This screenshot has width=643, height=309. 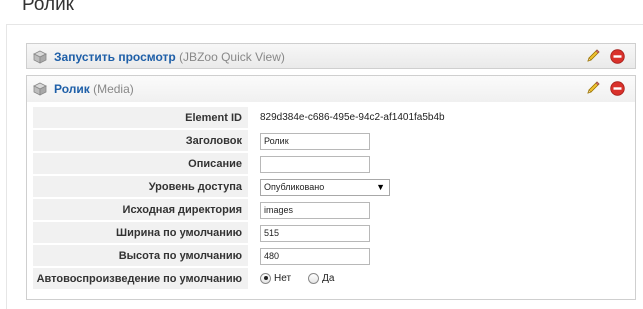 I want to click on description-input, so click(x=315, y=164).